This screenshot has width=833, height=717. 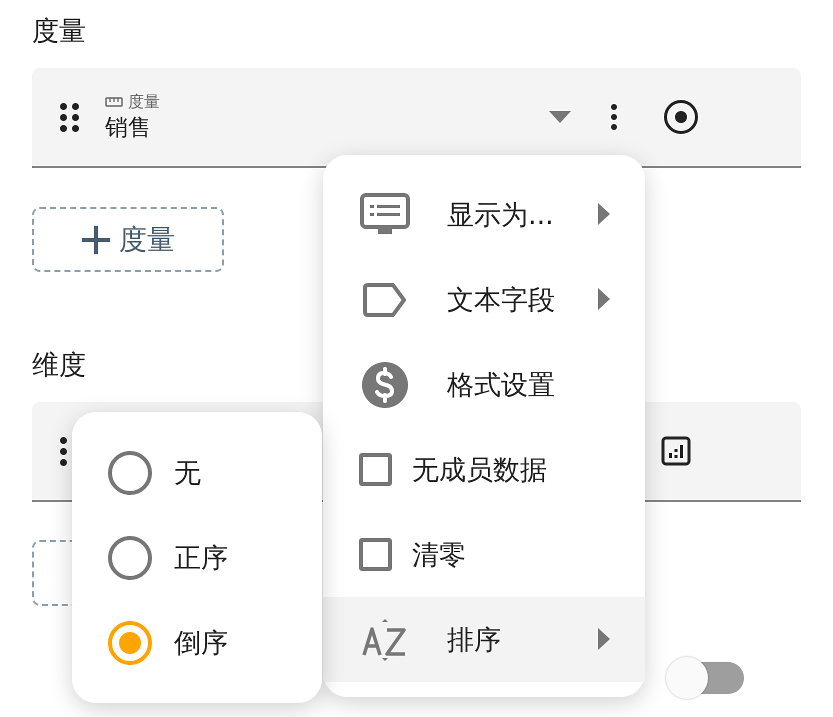 I want to click on dollar-icon, so click(x=385, y=385).